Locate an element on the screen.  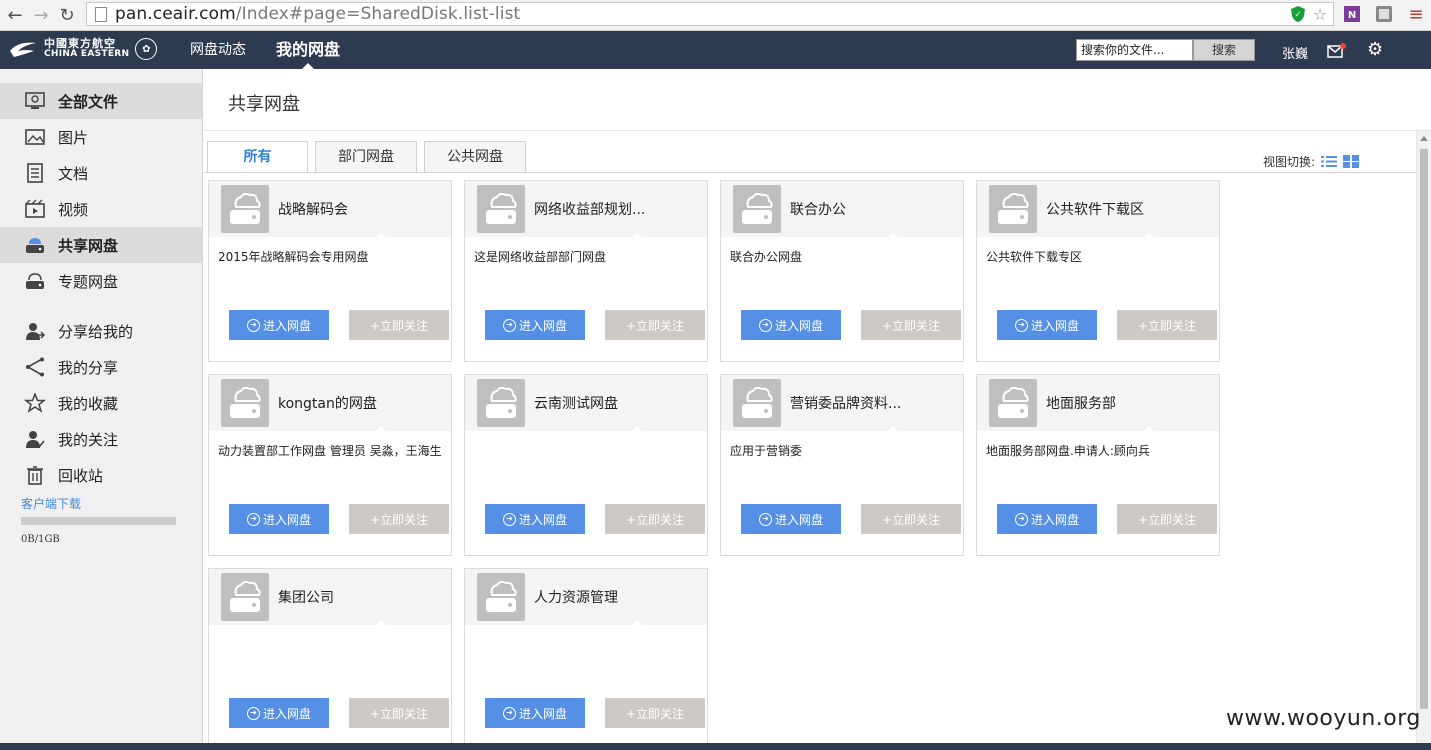
sidebar-item-trash: 回收站 is located at coordinates (101, 475).